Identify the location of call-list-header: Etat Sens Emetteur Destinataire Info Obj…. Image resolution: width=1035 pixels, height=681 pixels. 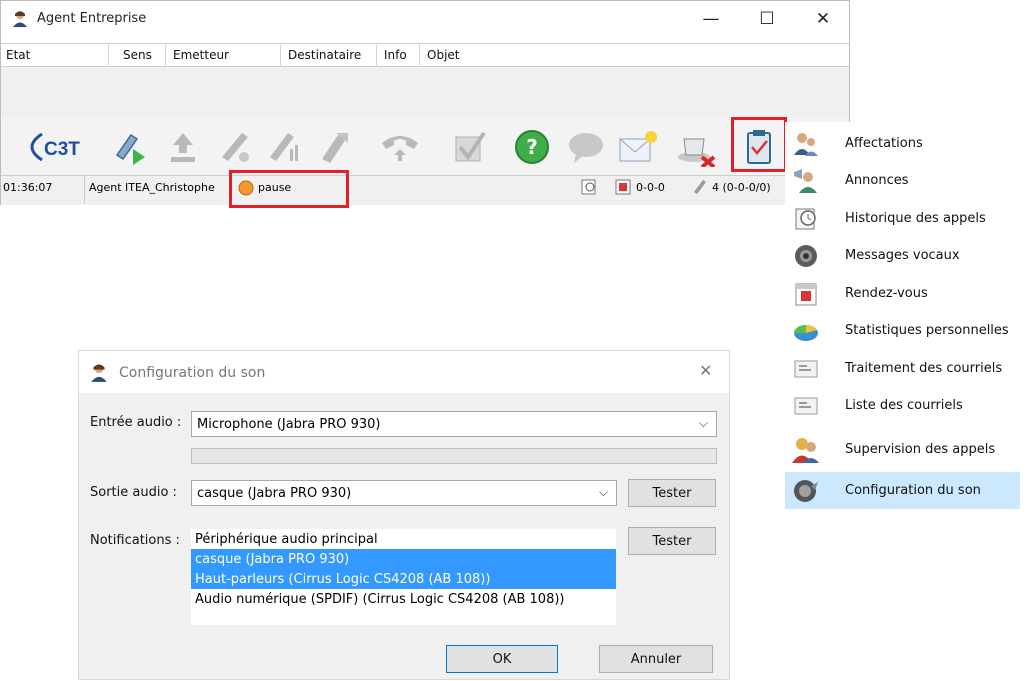
(425, 55).